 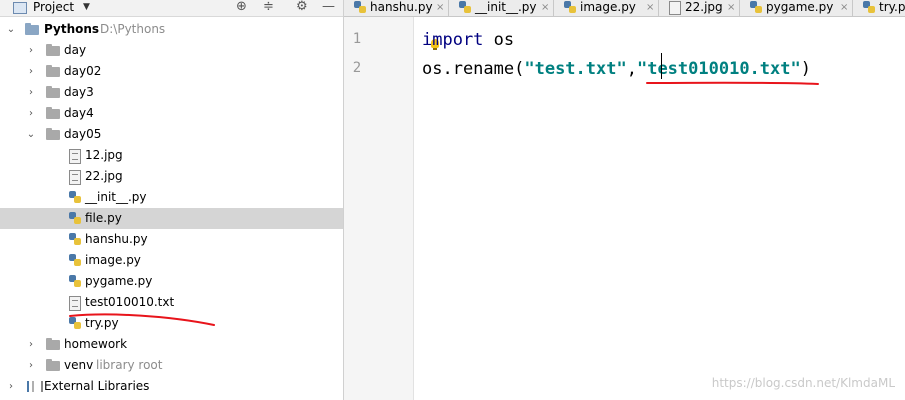 What do you see at coordinates (79, 365) in the screenshot?
I see `tree-item-label: venv` at bounding box center [79, 365].